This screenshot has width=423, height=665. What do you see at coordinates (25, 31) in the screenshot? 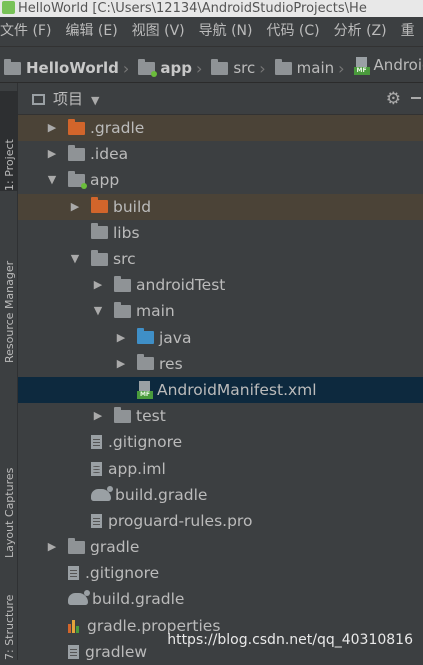
I see `menu-file: 文件 (F)` at bounding box center [25, 31].